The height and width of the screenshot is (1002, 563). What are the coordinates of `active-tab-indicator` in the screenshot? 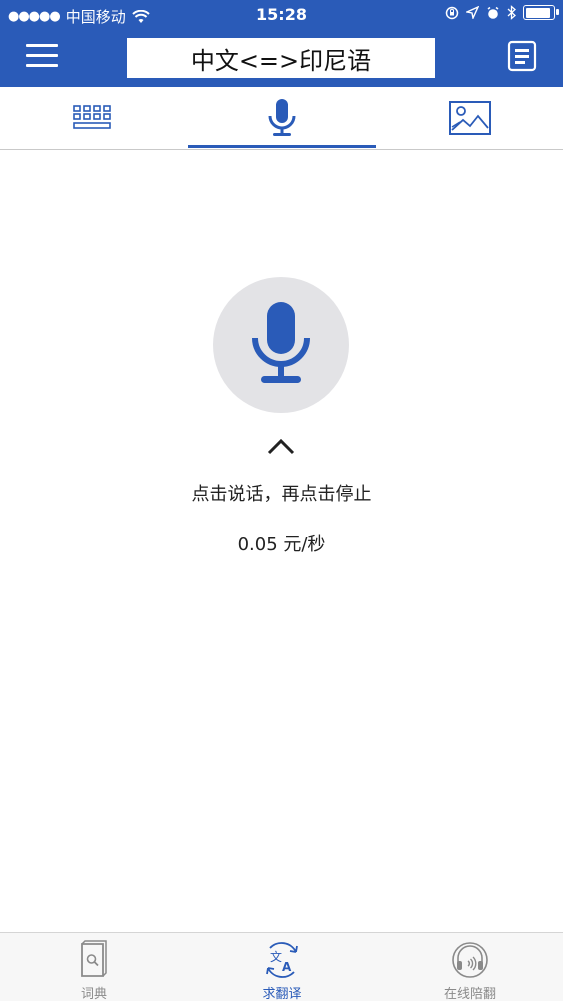 It's located at (282, 146).